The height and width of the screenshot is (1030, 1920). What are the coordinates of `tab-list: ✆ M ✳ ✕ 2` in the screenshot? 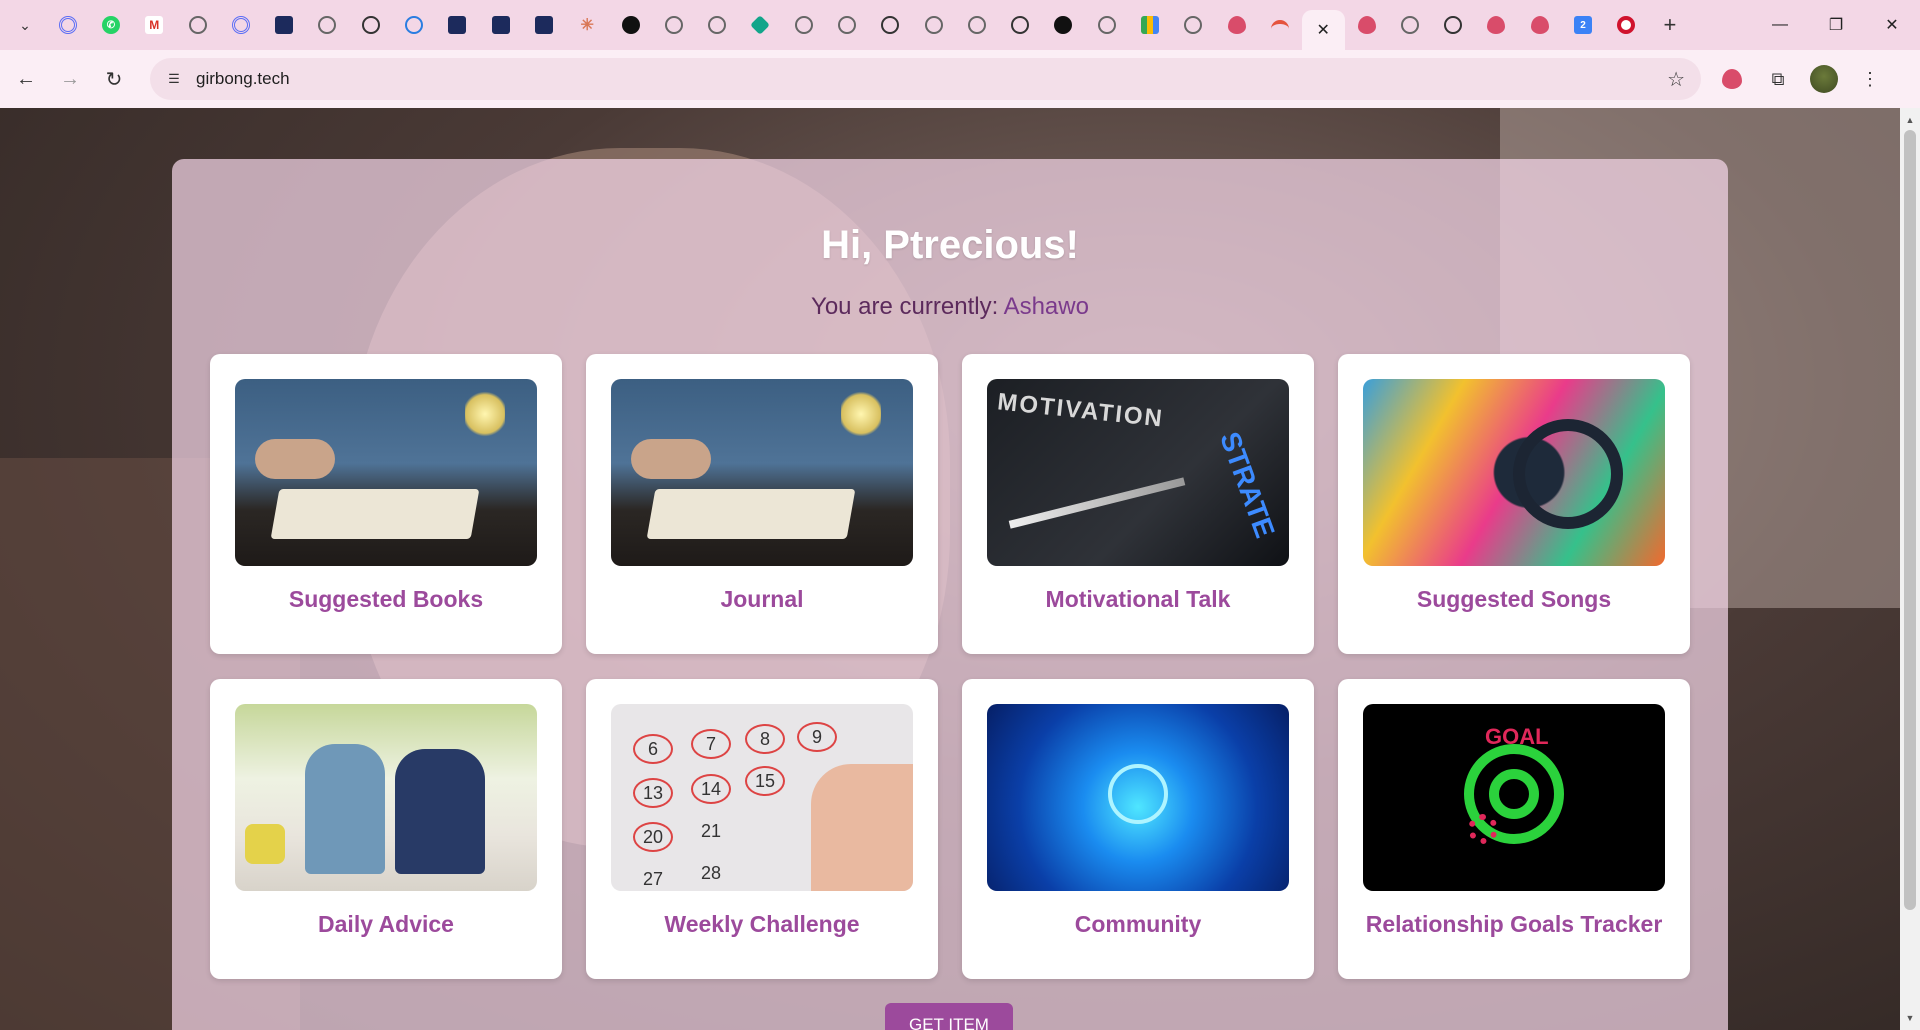 It's located at (847, 25).